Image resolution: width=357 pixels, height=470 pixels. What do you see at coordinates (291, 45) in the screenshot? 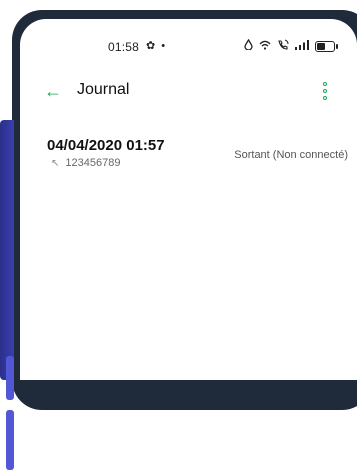
I see `status-right-icons` at bounding box center [291, 45].